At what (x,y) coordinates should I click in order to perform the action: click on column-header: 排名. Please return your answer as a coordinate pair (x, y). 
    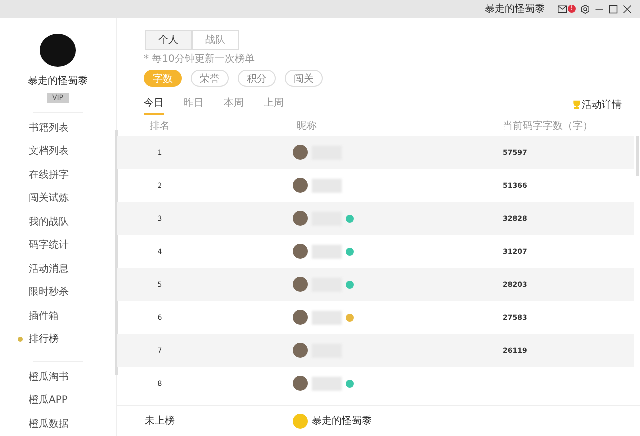
    Looking at the image, I should click on (160, 126).